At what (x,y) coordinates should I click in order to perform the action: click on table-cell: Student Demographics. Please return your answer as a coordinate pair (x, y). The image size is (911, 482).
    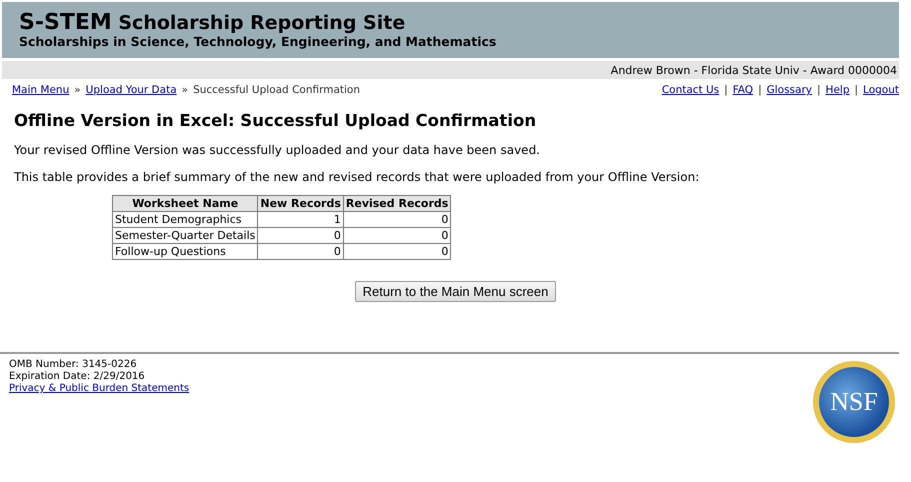
    Looking at the image, I should click on (185, 220).